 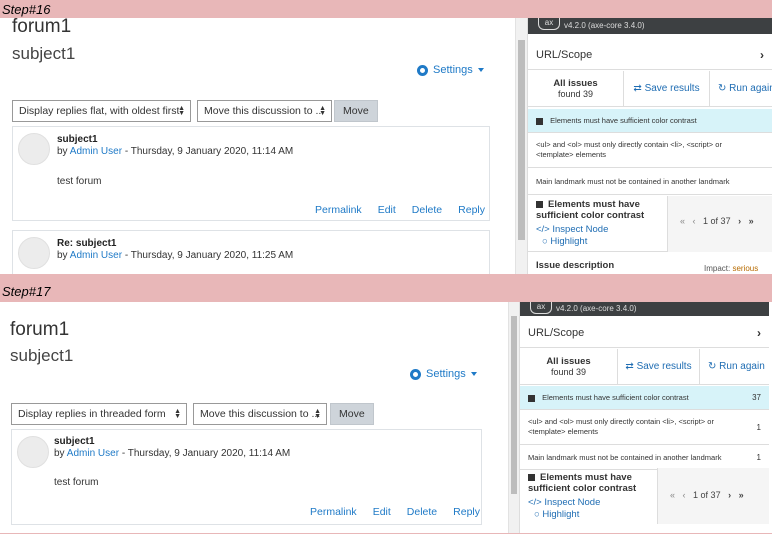 What do you see at coordinates (722, 88) in the screenshot?
I see `refresh-icon: ↻` at bounding box center [722, 88].